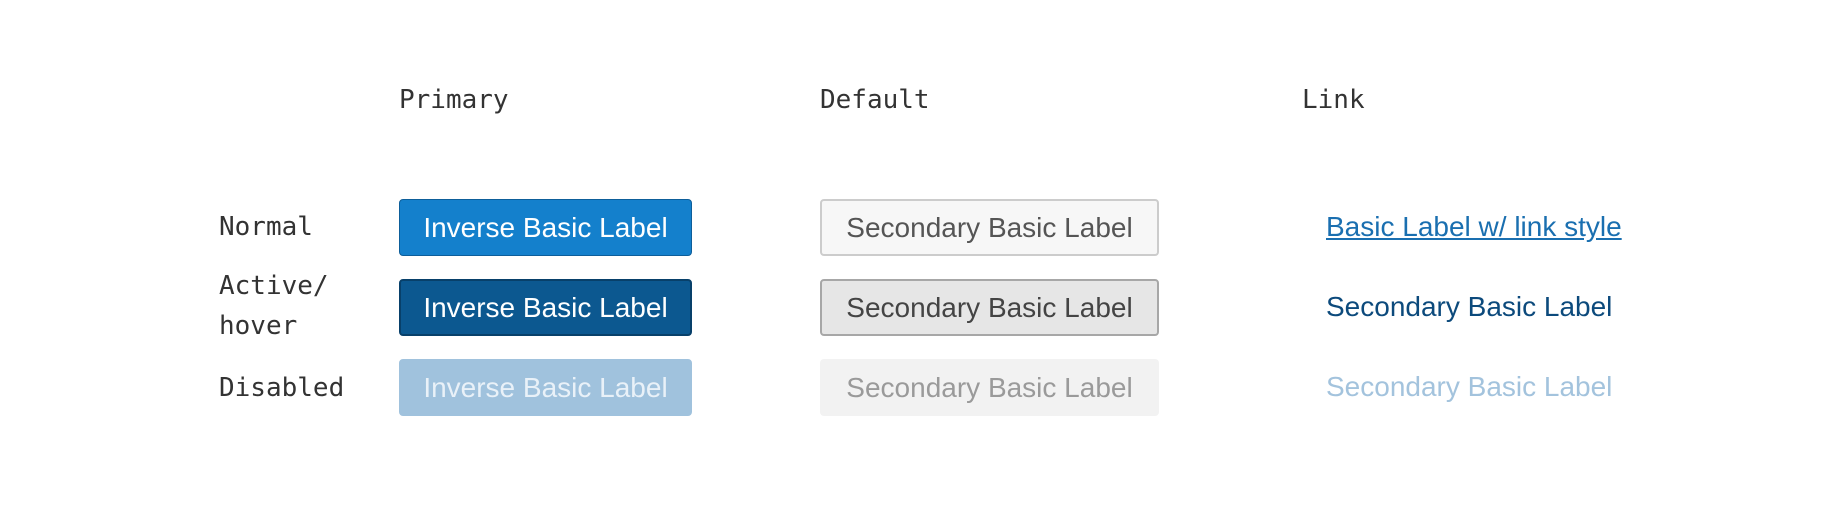  What do you see at coordinates (274, 286) in the screenshot?
I see `row-label-active-line1: Active/` at bounding box center [274, 286].